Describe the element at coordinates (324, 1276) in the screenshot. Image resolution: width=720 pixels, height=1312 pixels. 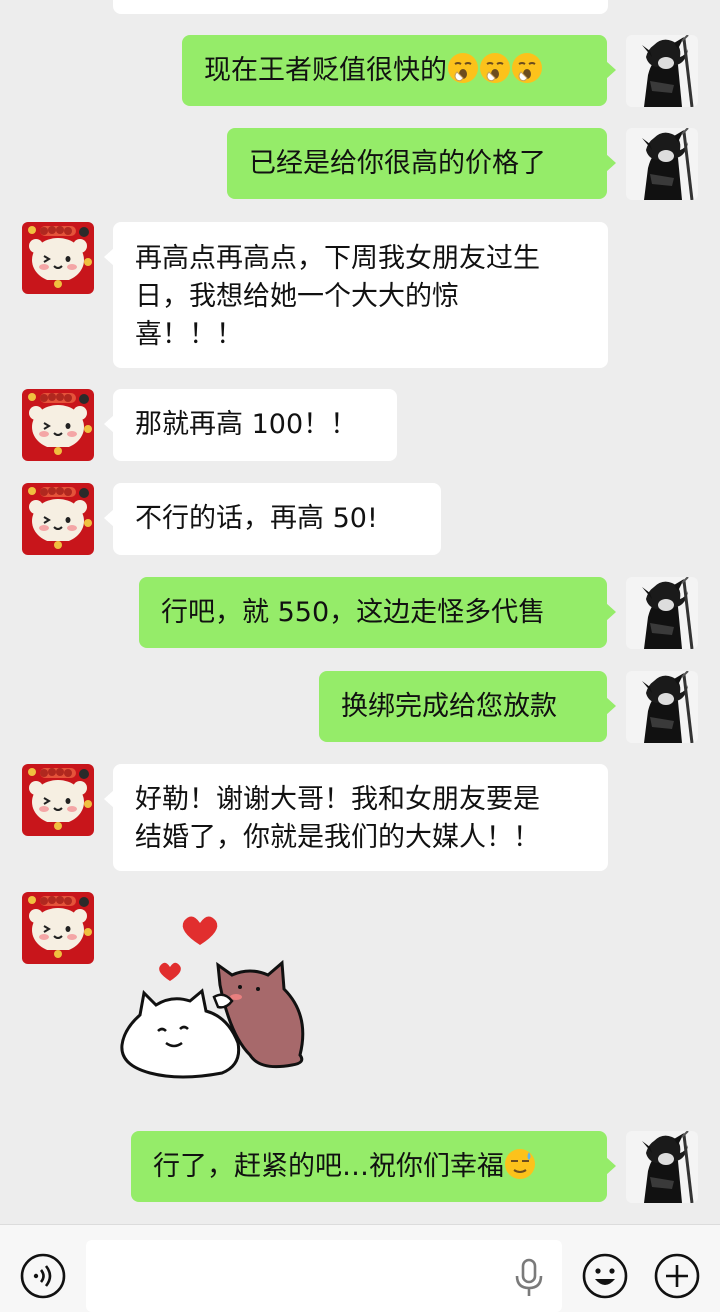
I see `message-input` at that location.